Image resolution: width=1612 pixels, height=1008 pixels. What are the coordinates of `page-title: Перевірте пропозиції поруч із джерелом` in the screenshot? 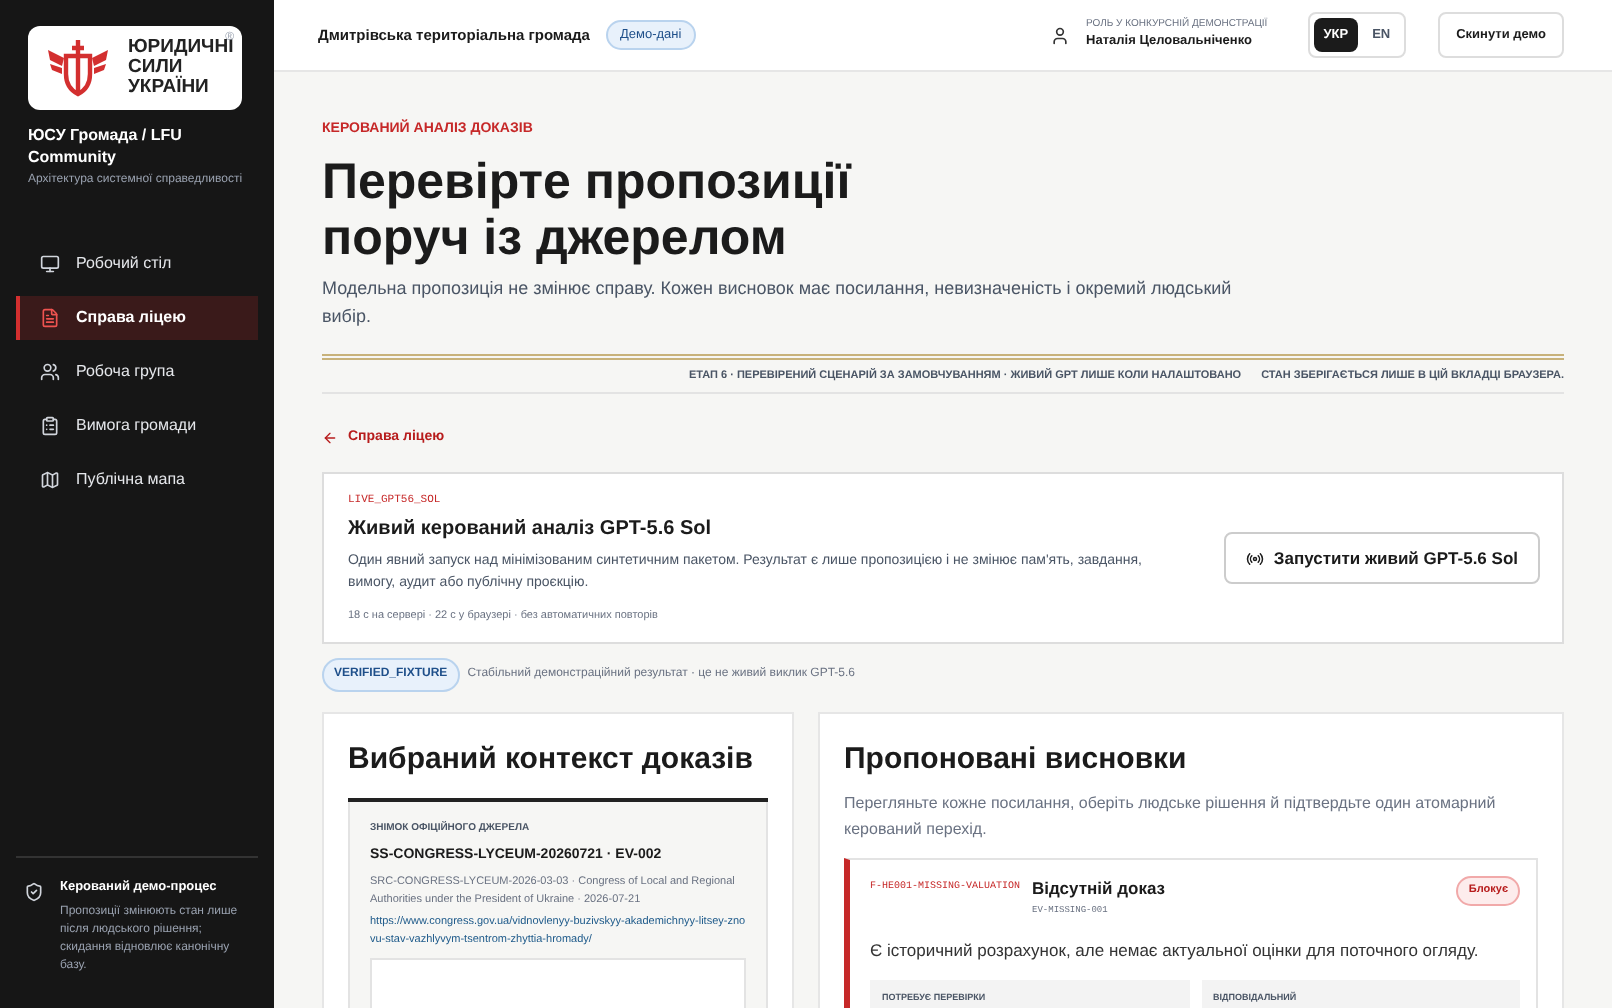 It's located at (588, 209).